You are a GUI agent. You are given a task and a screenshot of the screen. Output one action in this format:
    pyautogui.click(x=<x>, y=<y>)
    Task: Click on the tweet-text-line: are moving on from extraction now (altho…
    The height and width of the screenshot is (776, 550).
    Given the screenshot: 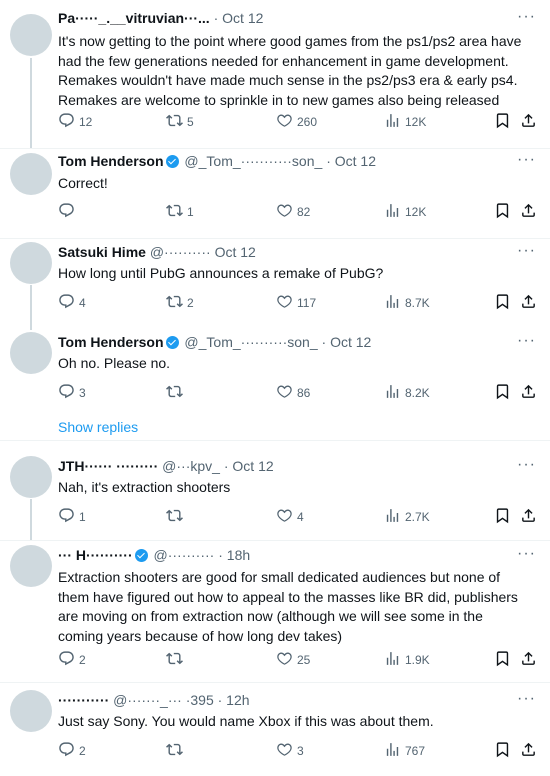 What is the action you would take?
    pyautogui.click(x=270, y=616)
    